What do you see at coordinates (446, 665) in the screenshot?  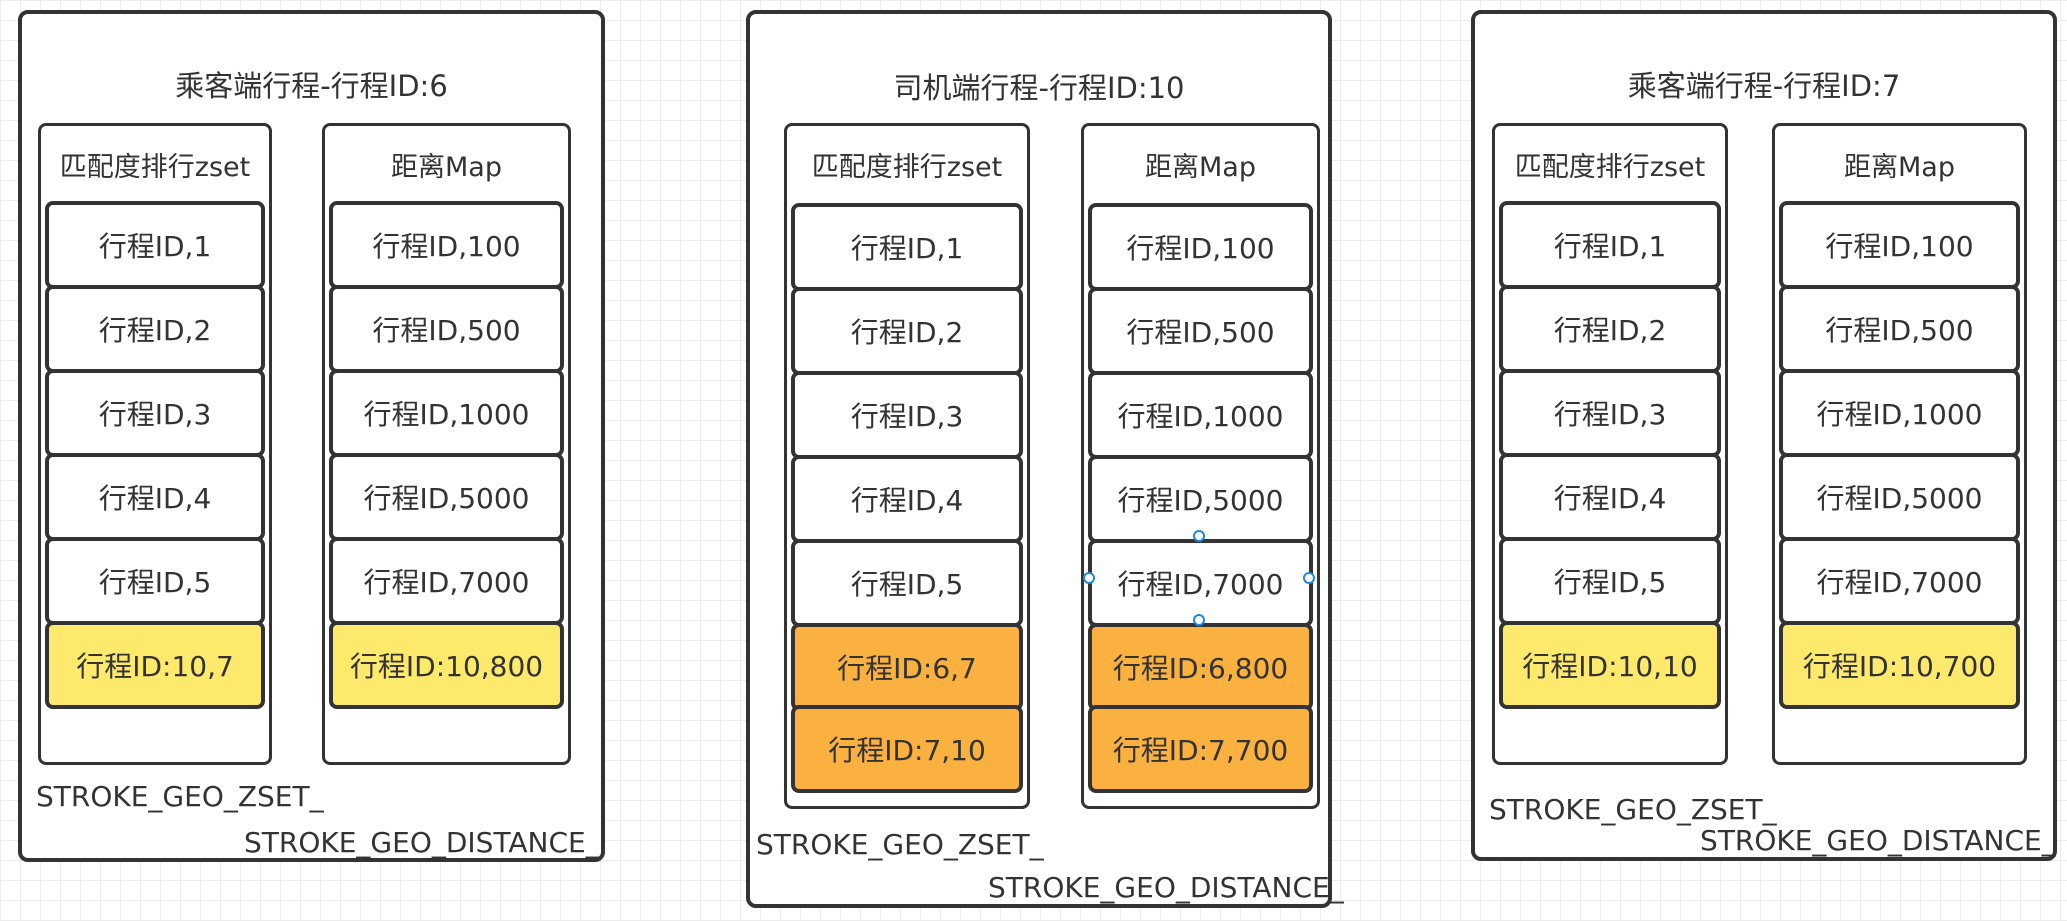 I see `map-item-highlighted: 行程ID:10,800` at bounding box center [446, 665].